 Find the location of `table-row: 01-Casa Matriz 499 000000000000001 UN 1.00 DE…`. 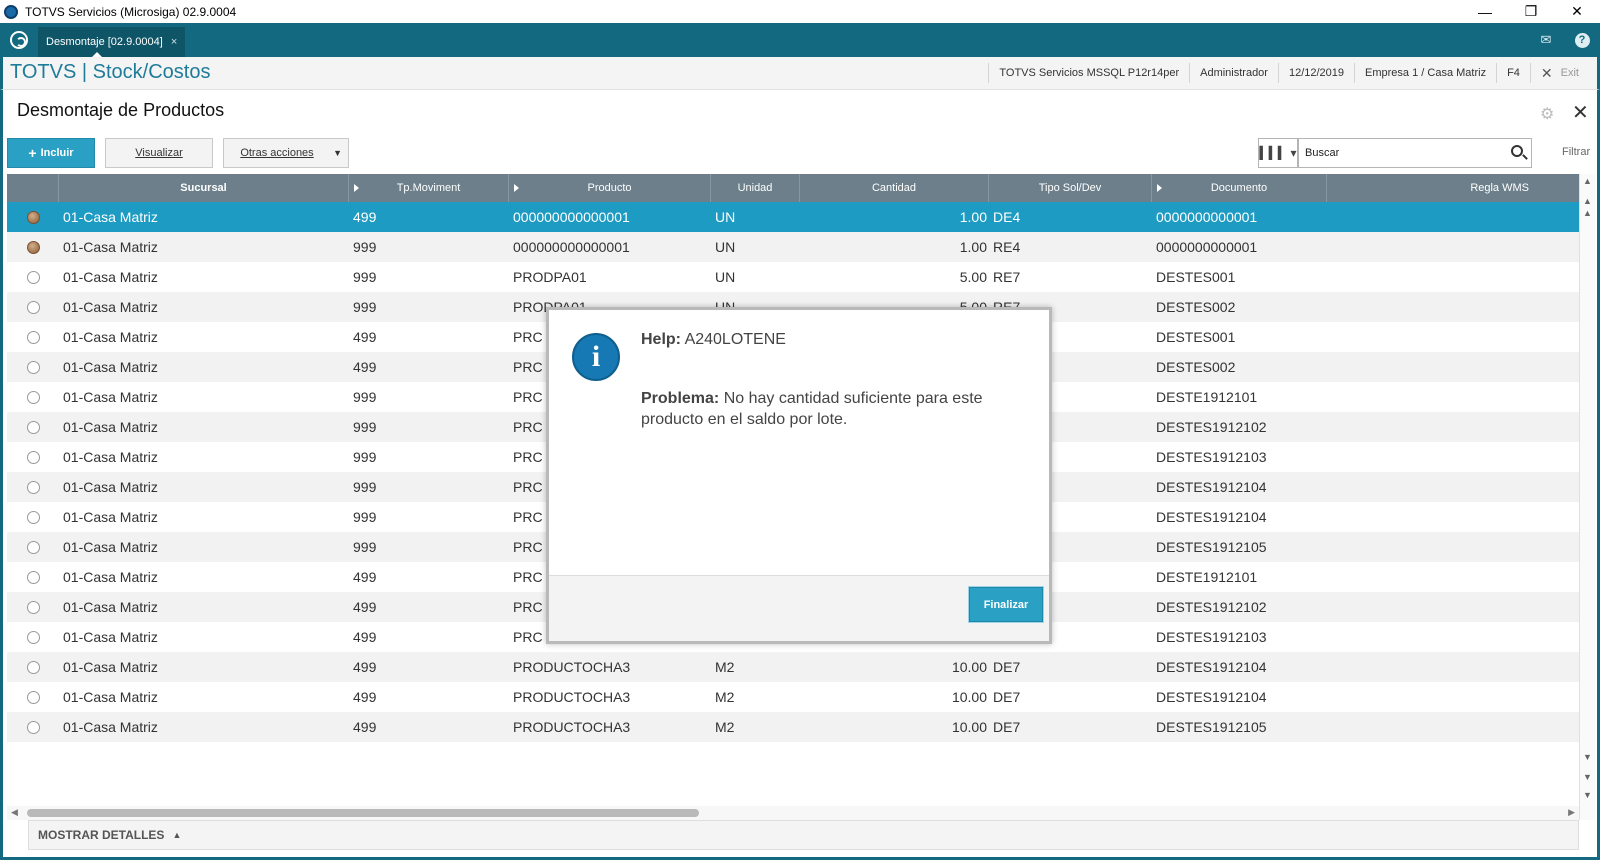

table-row: 01-Casa Matriz 499 000000000000001 UN 1.00 DE… is located at coordinates (793, 217).